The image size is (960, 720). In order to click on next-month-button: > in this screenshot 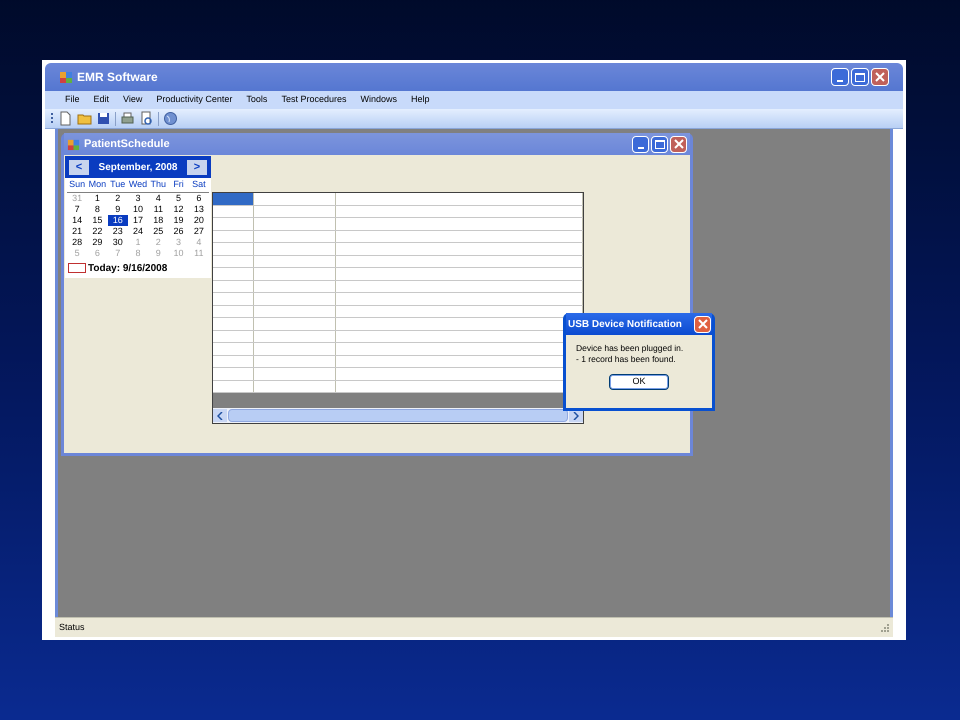, I will do `click(197, 167)`.